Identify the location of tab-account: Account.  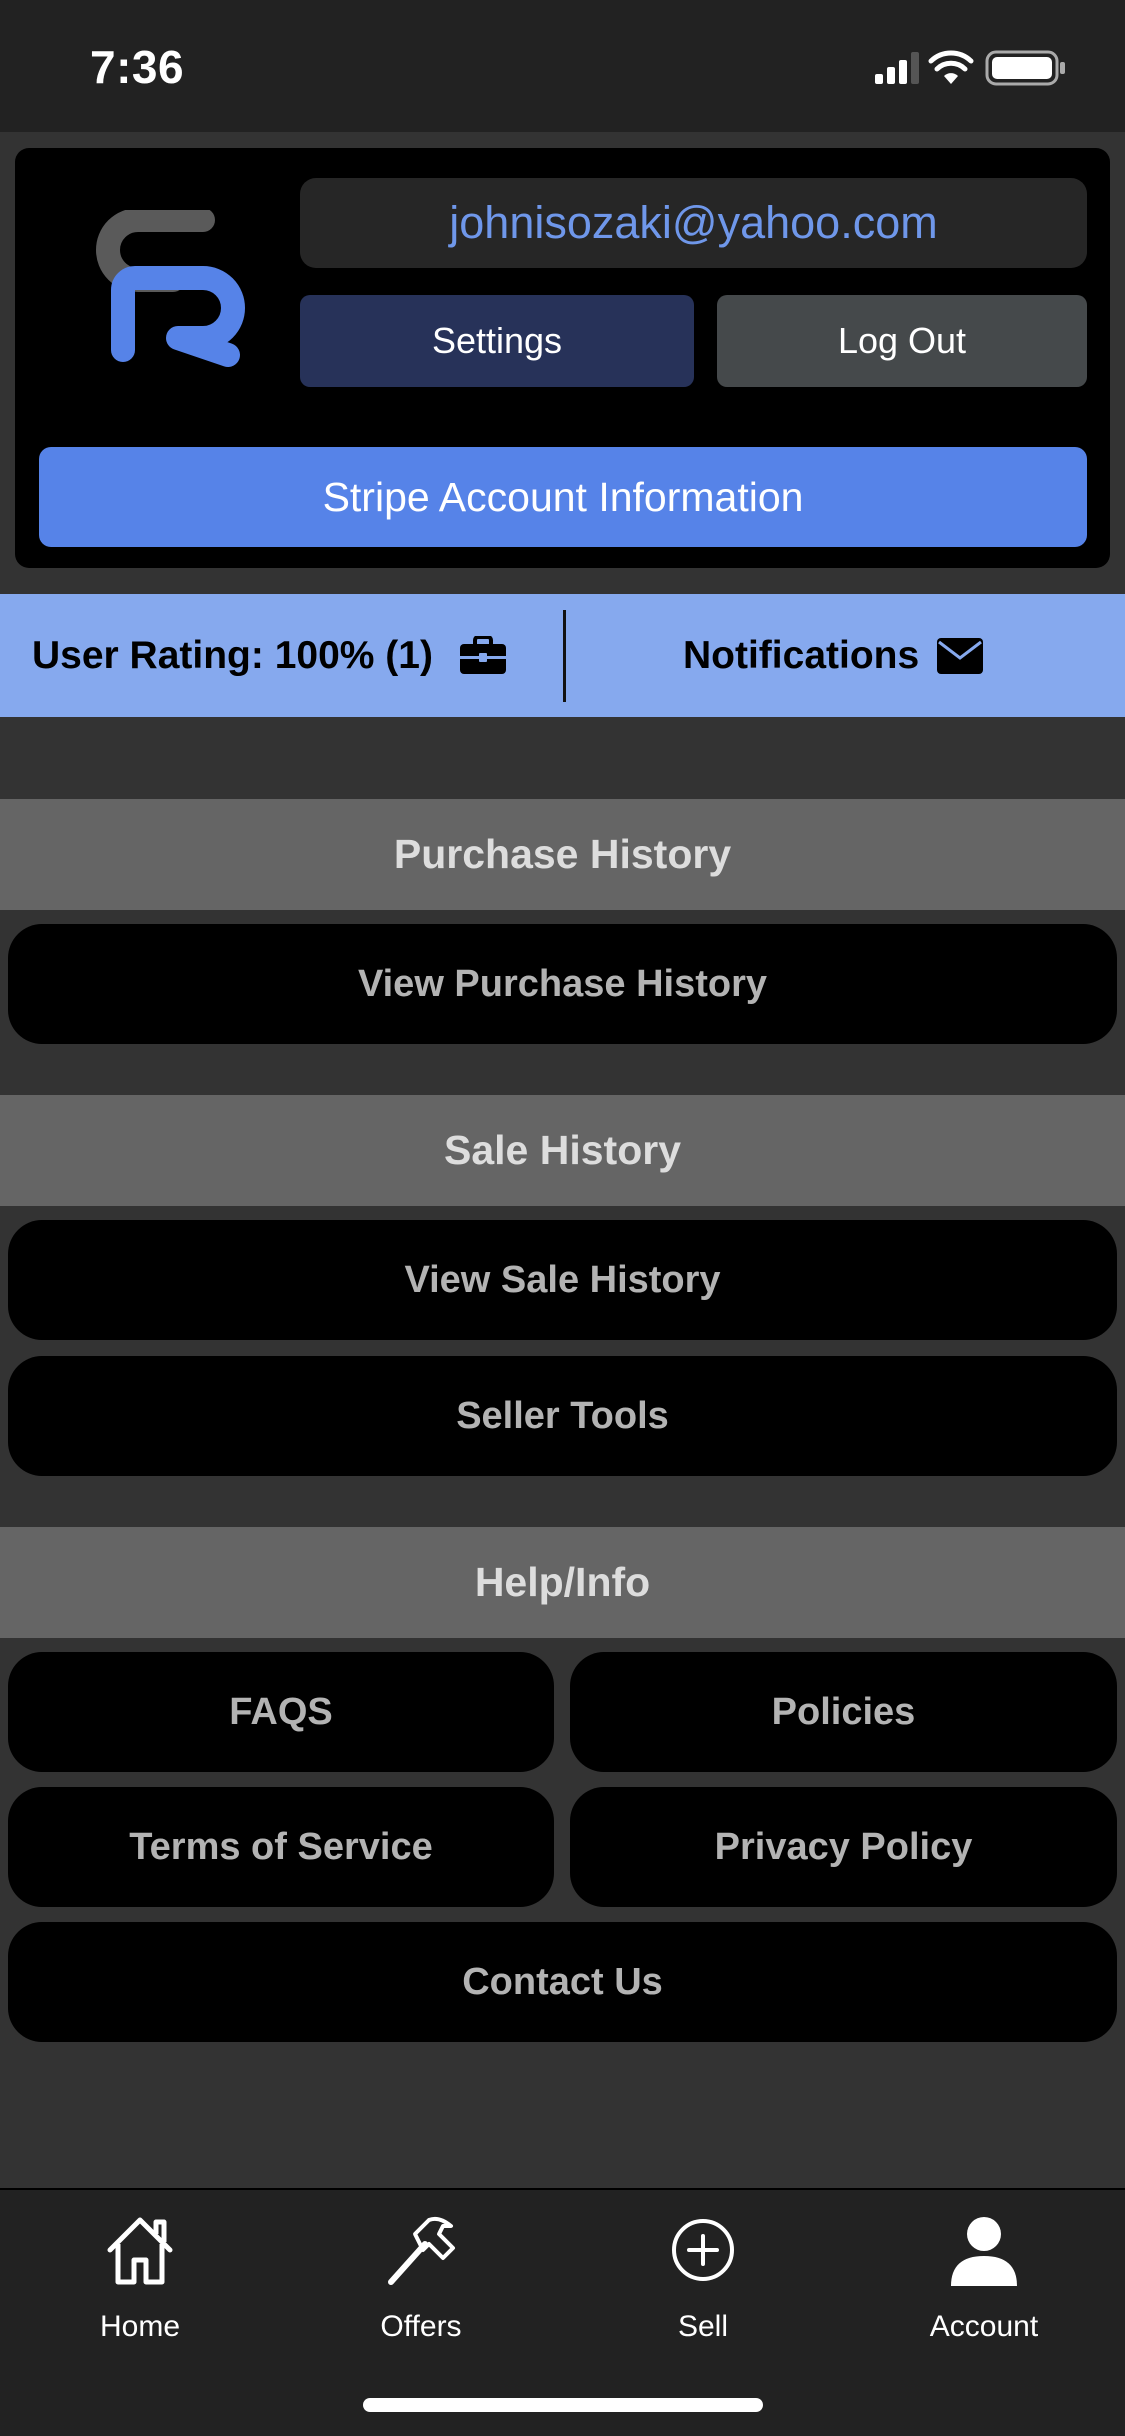
(984, 2277).